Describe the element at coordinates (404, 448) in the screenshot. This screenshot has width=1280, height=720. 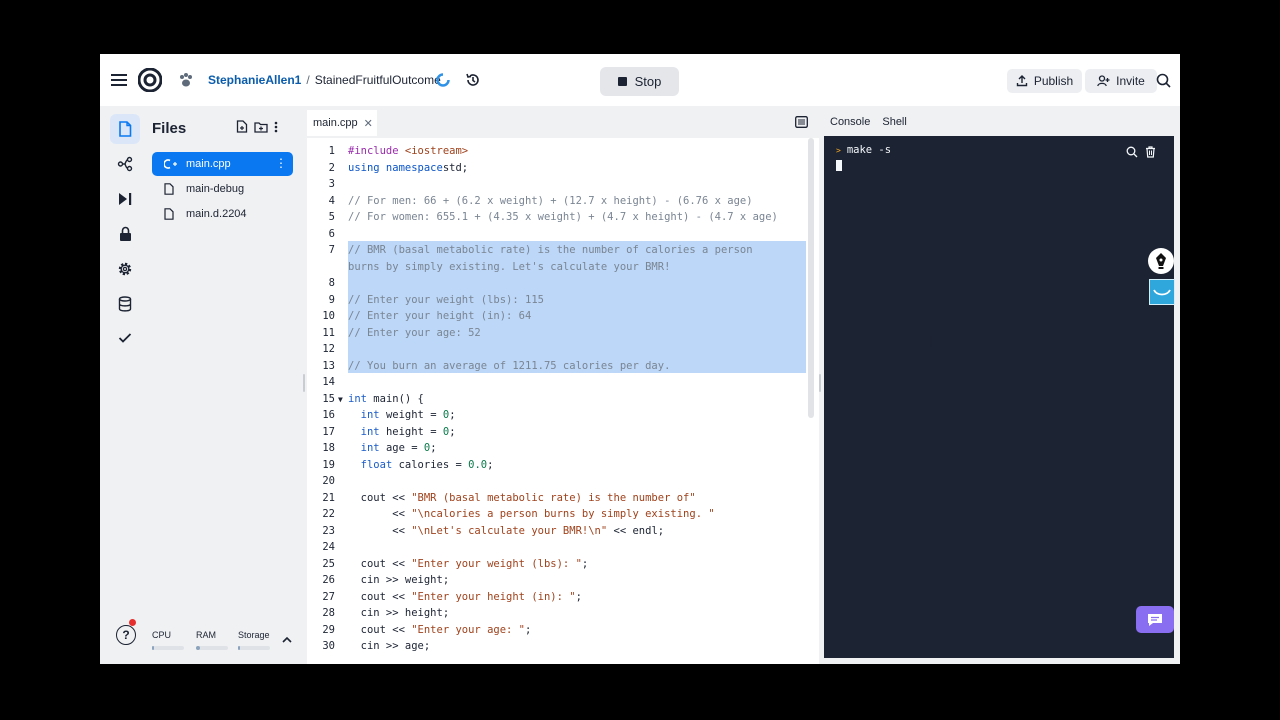
I see `code-token: age =` at that location.